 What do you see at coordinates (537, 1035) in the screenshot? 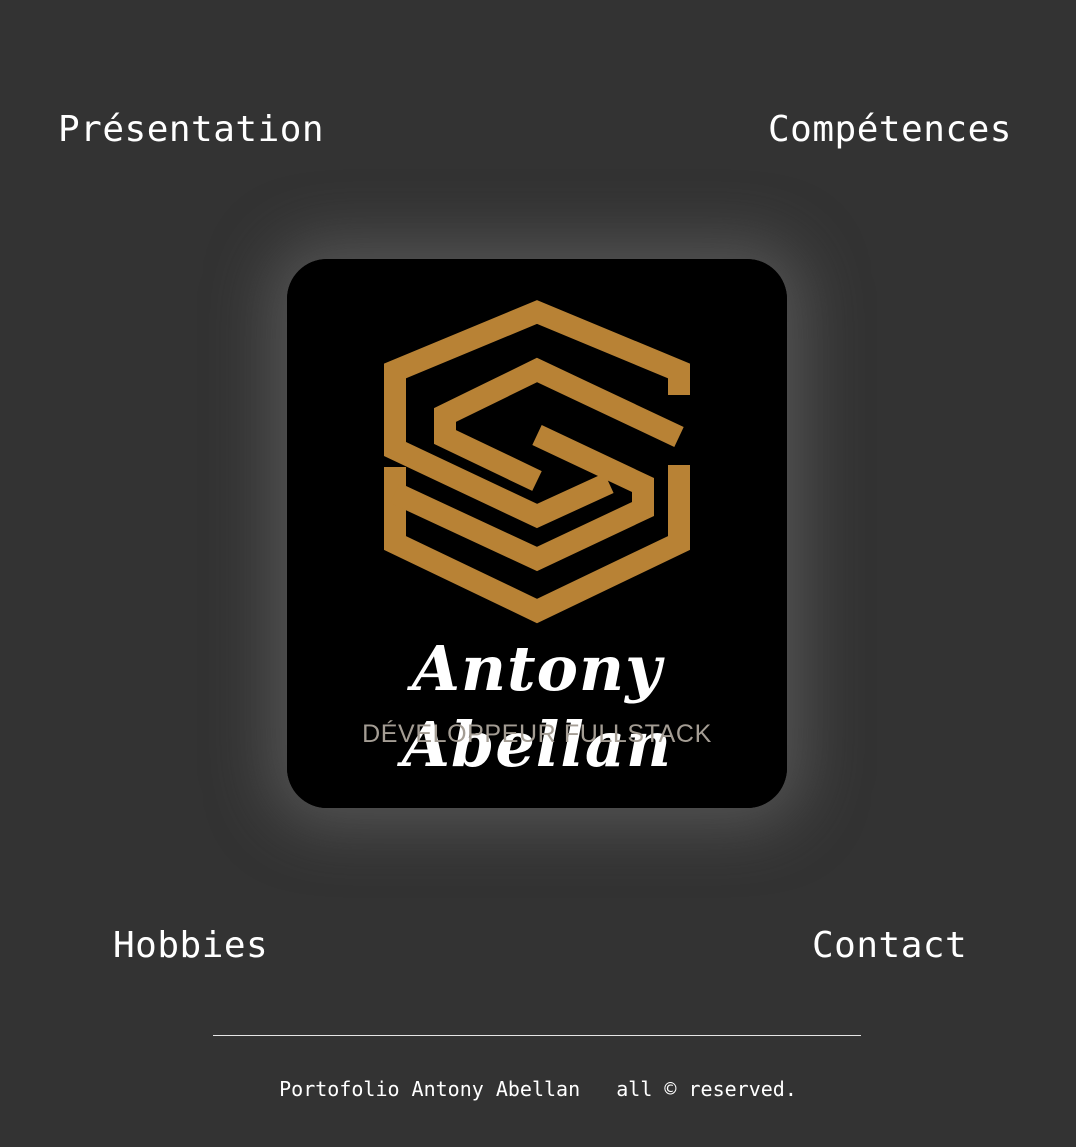
I see `footer-divider` at bounding box center [537, 1035].